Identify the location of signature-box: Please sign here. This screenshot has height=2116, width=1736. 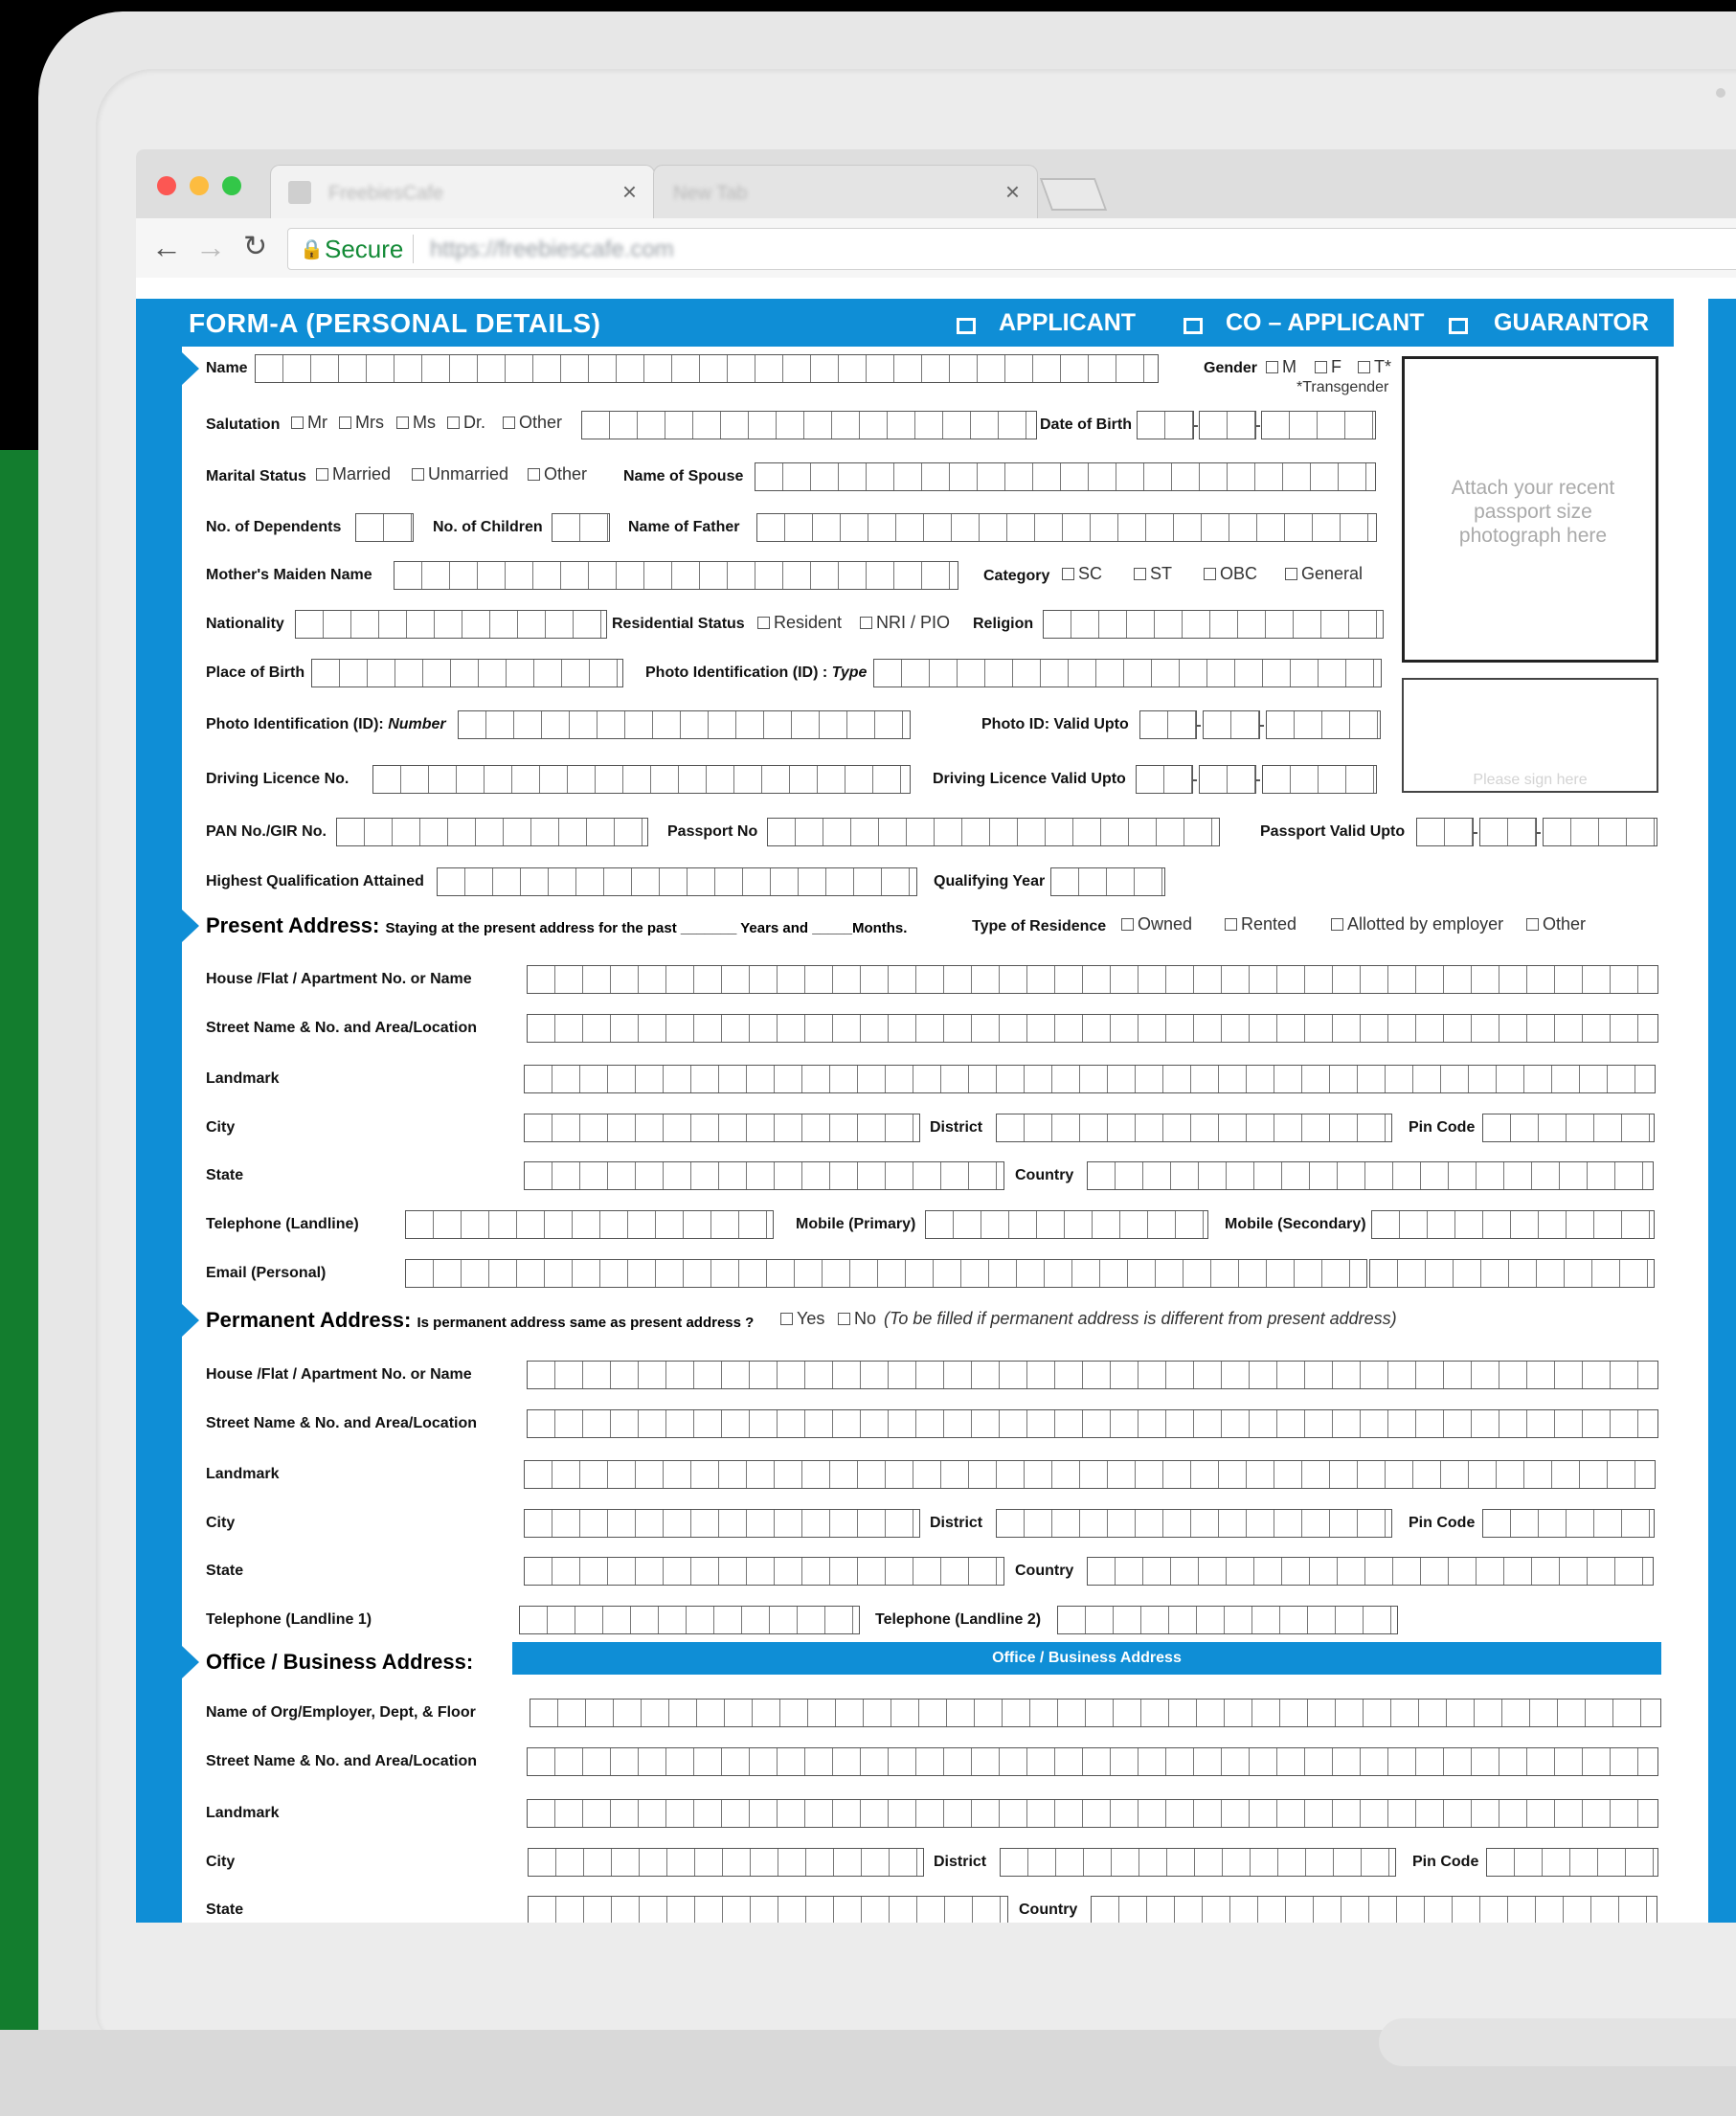
(1530, 735).